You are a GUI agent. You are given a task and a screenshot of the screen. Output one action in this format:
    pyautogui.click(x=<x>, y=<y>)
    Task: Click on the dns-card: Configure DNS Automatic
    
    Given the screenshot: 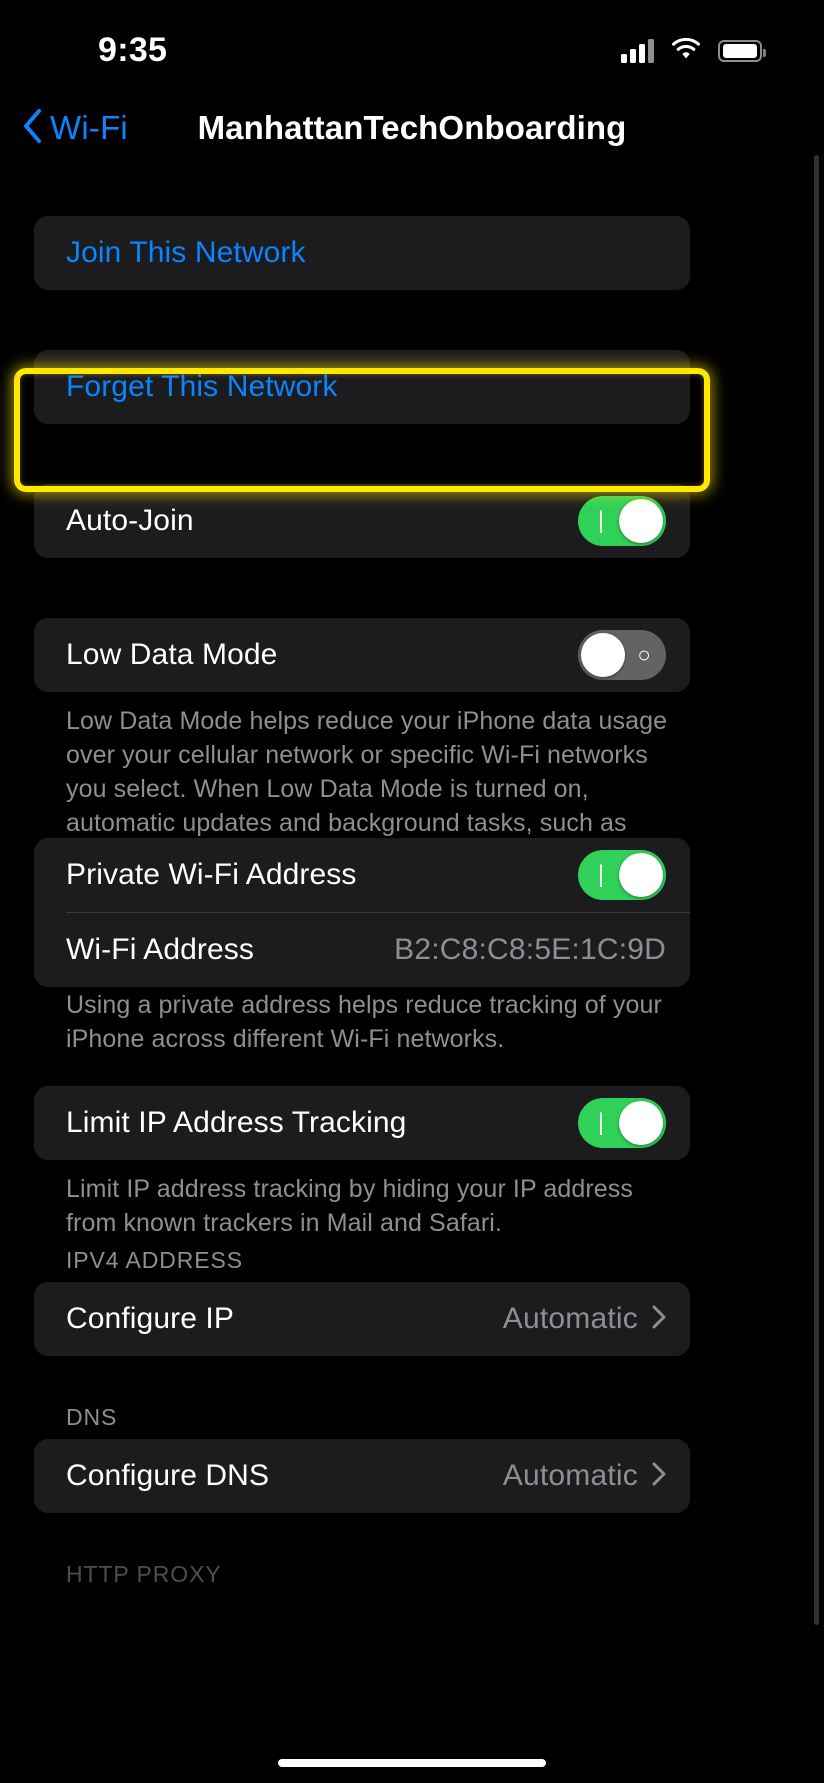 What is the action you would take?
    pyautogui.click(x=362, y=1476)
    